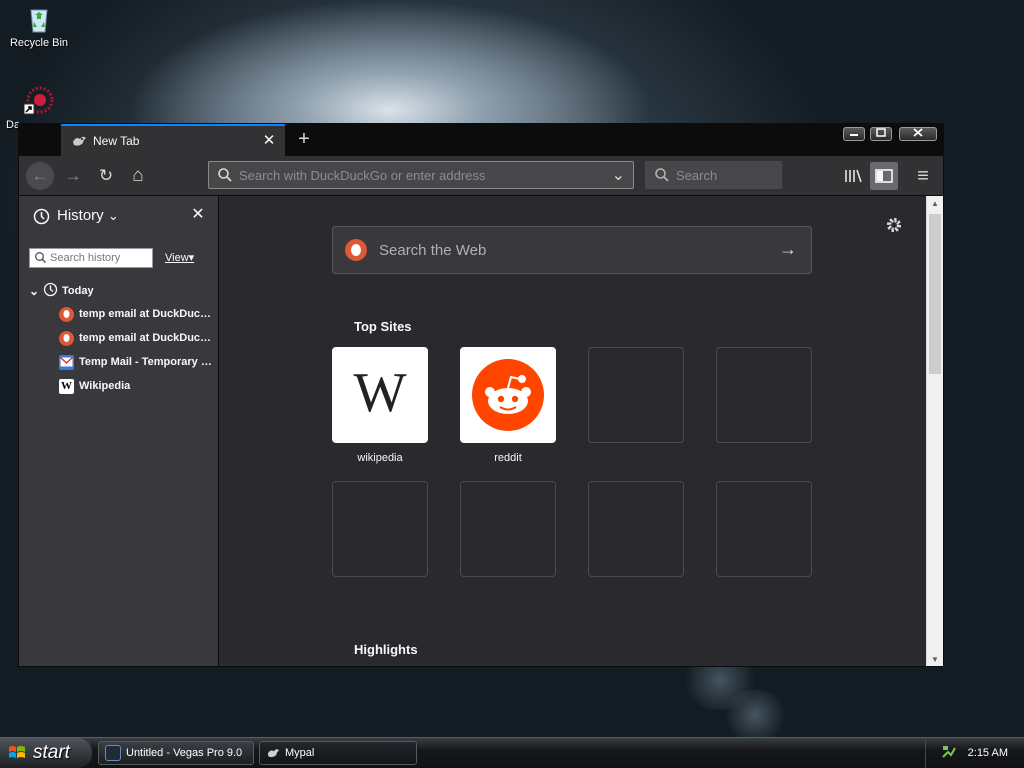 This screenshot has height=768, width=1024. Describe the element at coordinates (481, 140) in the screenshot. I see `tab-strip: New Tab ✕ +` at that location.